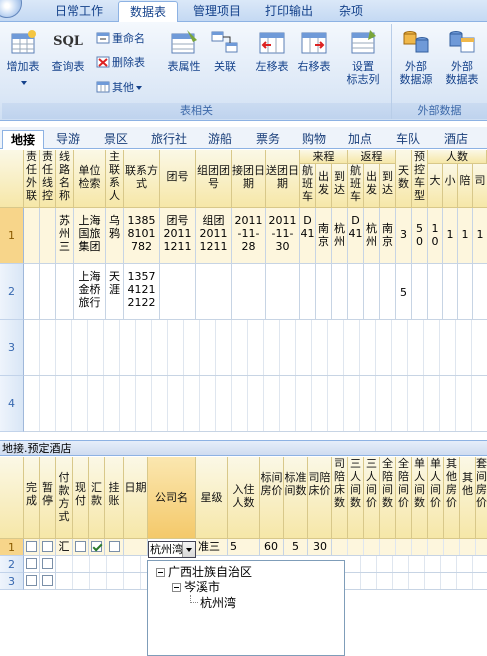 Image resolution: width=487 pixels, height=656 pixels. Describe the element at coordinates (272, 547) in the screenshot. I see `cell-std-price: 60` at that location.